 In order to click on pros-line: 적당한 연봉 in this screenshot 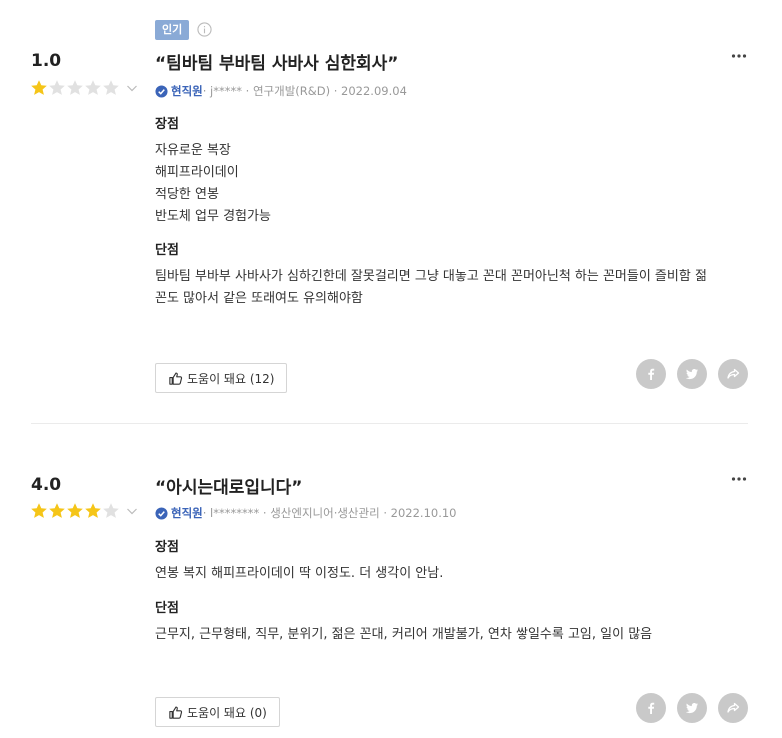, I will do `click(187, 194)`.